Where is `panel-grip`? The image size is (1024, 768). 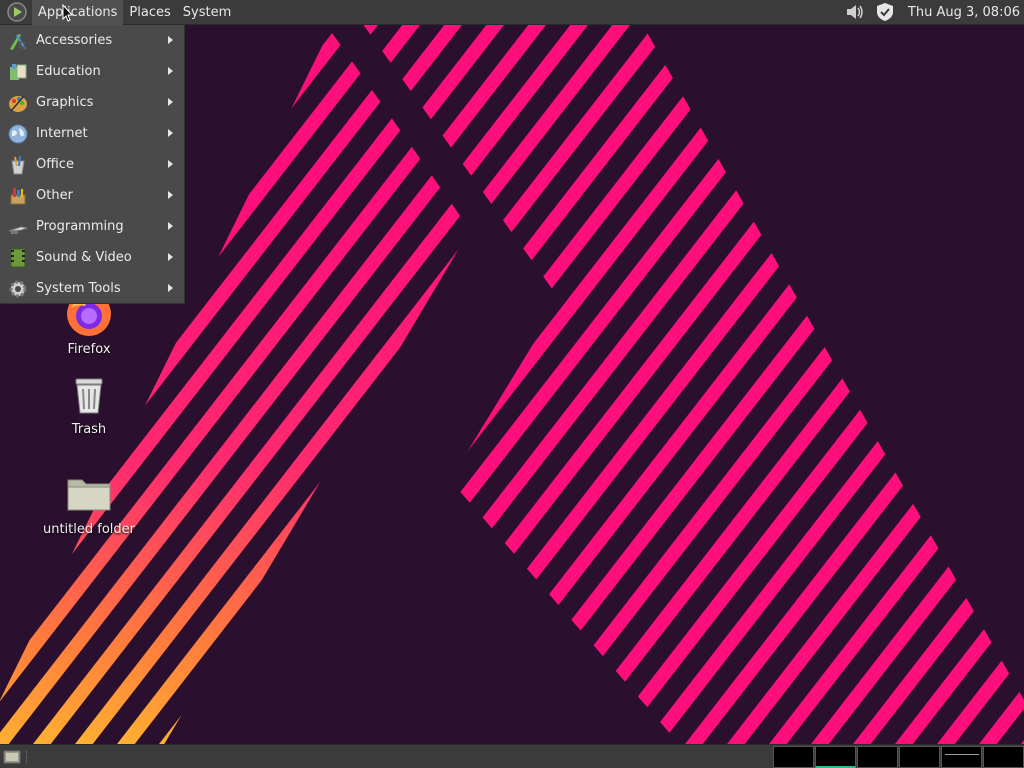 panel-grip is located at coordinates (27, 757).